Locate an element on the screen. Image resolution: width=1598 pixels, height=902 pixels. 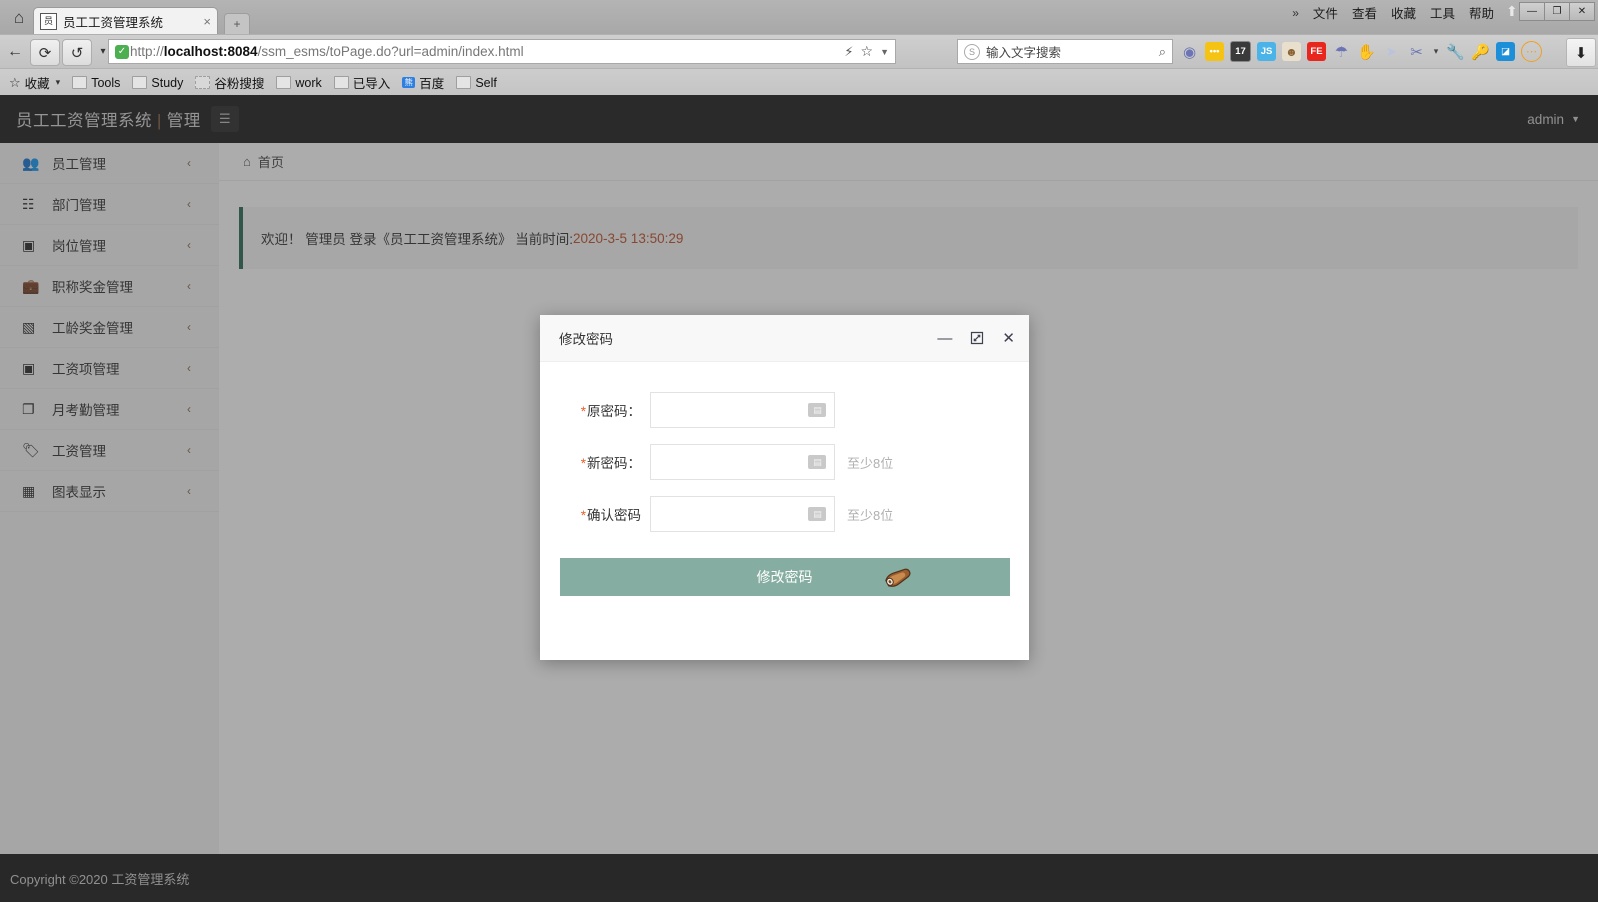
window-minimize-button: — is located at coordinates (1532, 11).